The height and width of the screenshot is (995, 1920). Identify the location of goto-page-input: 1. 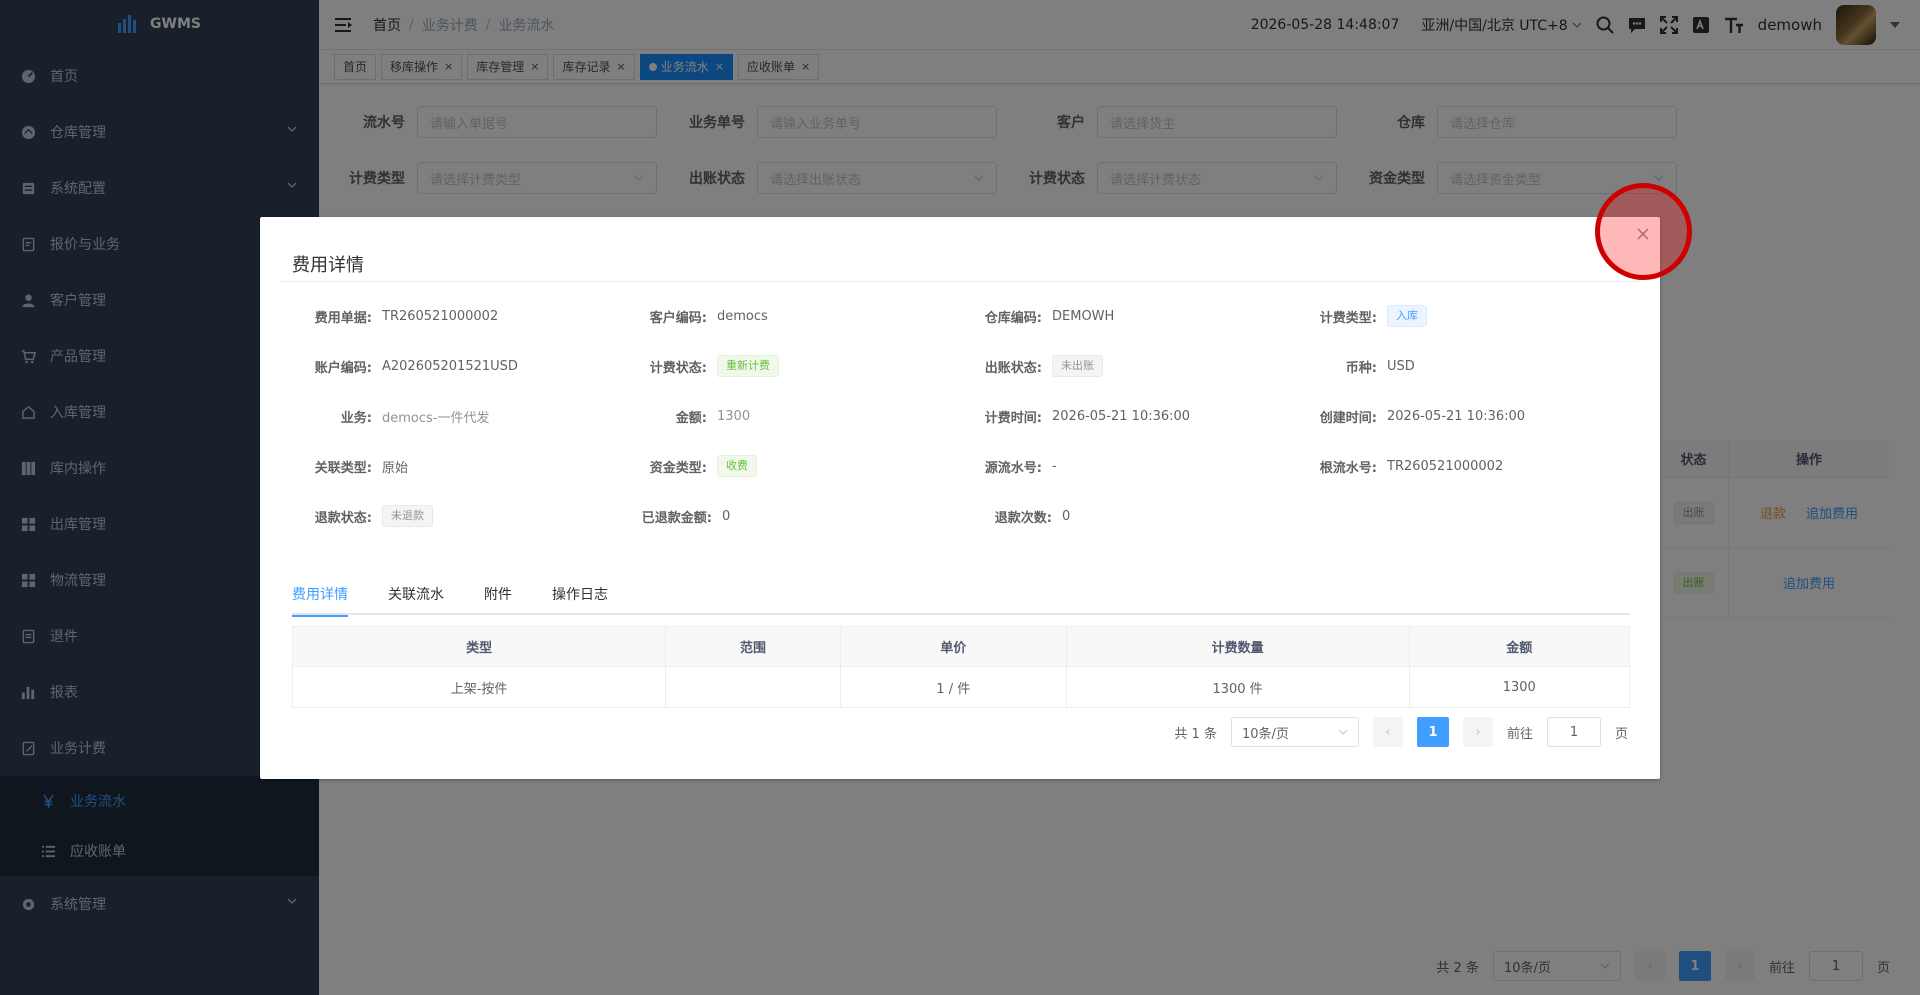
(1573, 732).